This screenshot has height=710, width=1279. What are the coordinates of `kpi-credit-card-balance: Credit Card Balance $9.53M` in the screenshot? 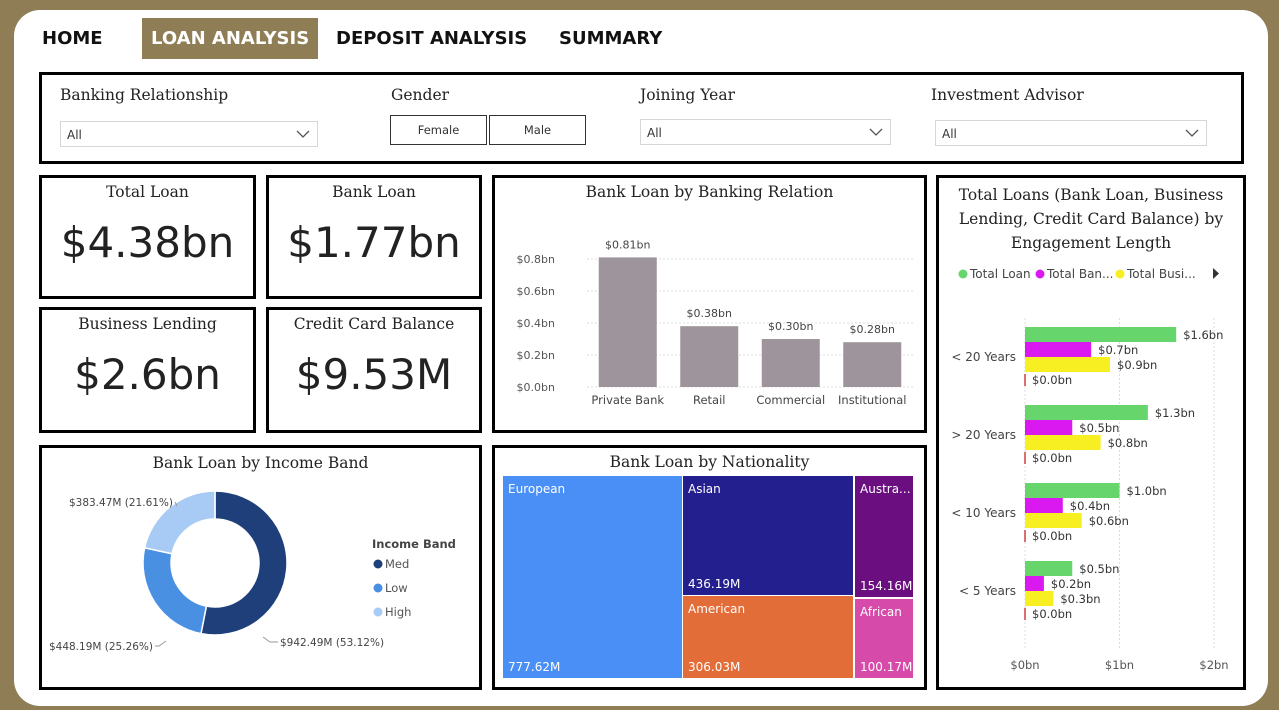 It's located at (374, 370).